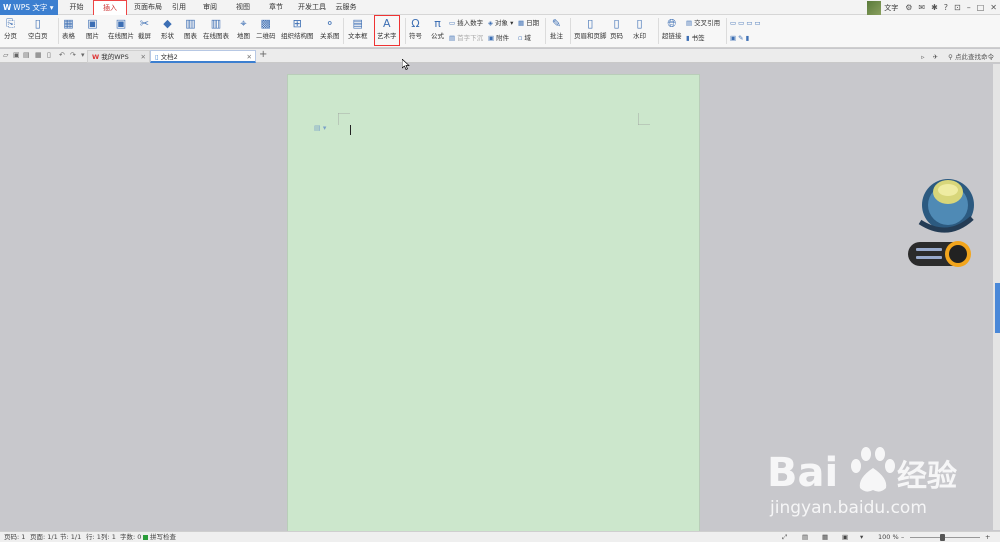  Describe the element at coordinates (740, 38) in the screenshot. I see `extra-options: ▣ ✎ ▮` at that location.